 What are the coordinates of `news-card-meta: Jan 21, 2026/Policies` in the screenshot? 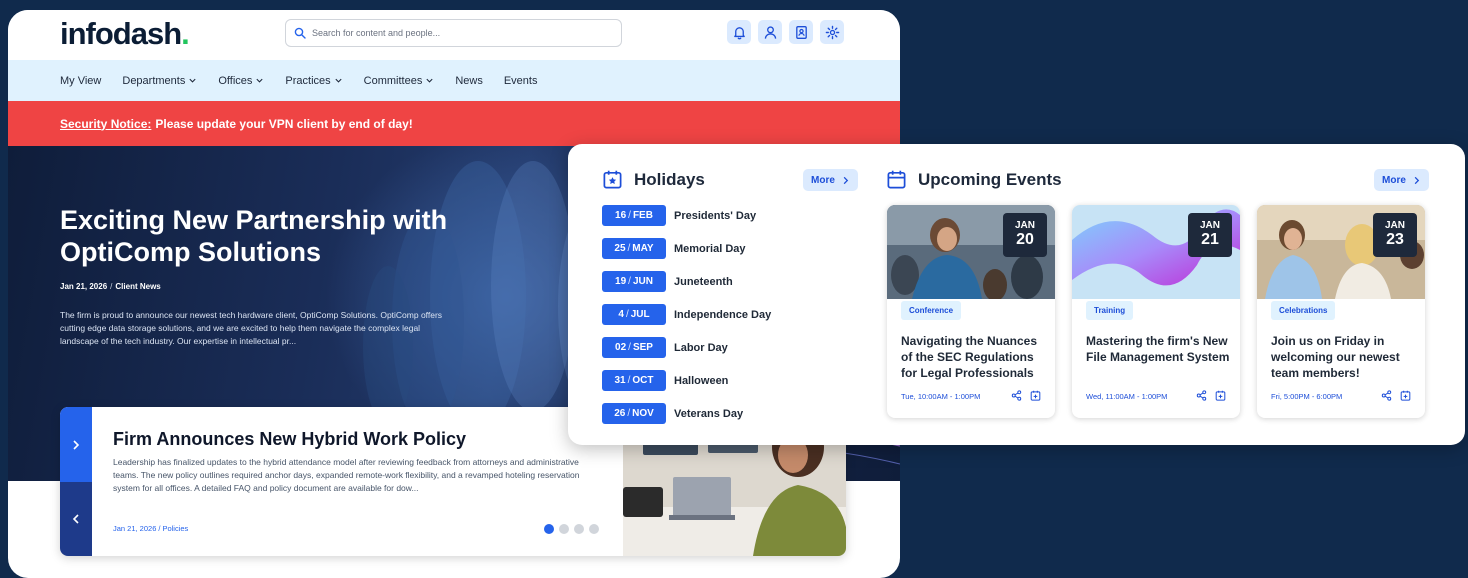 It's located at (151, 528).